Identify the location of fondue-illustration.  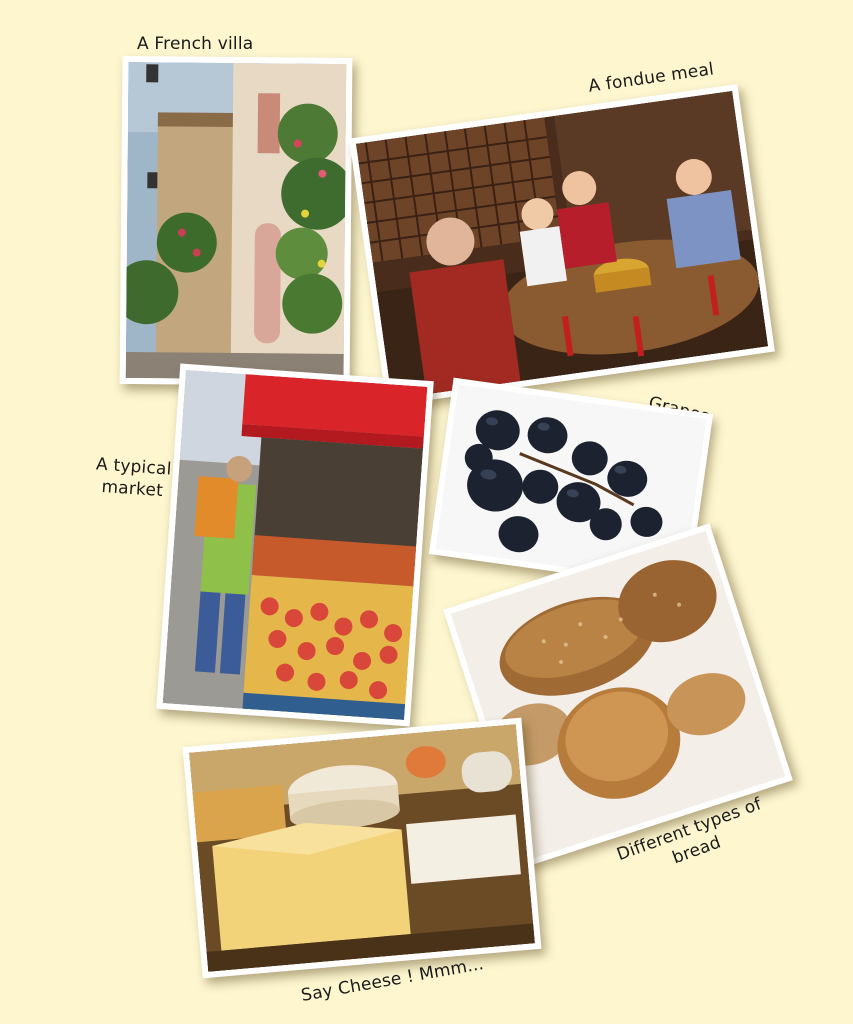
(562, 245).